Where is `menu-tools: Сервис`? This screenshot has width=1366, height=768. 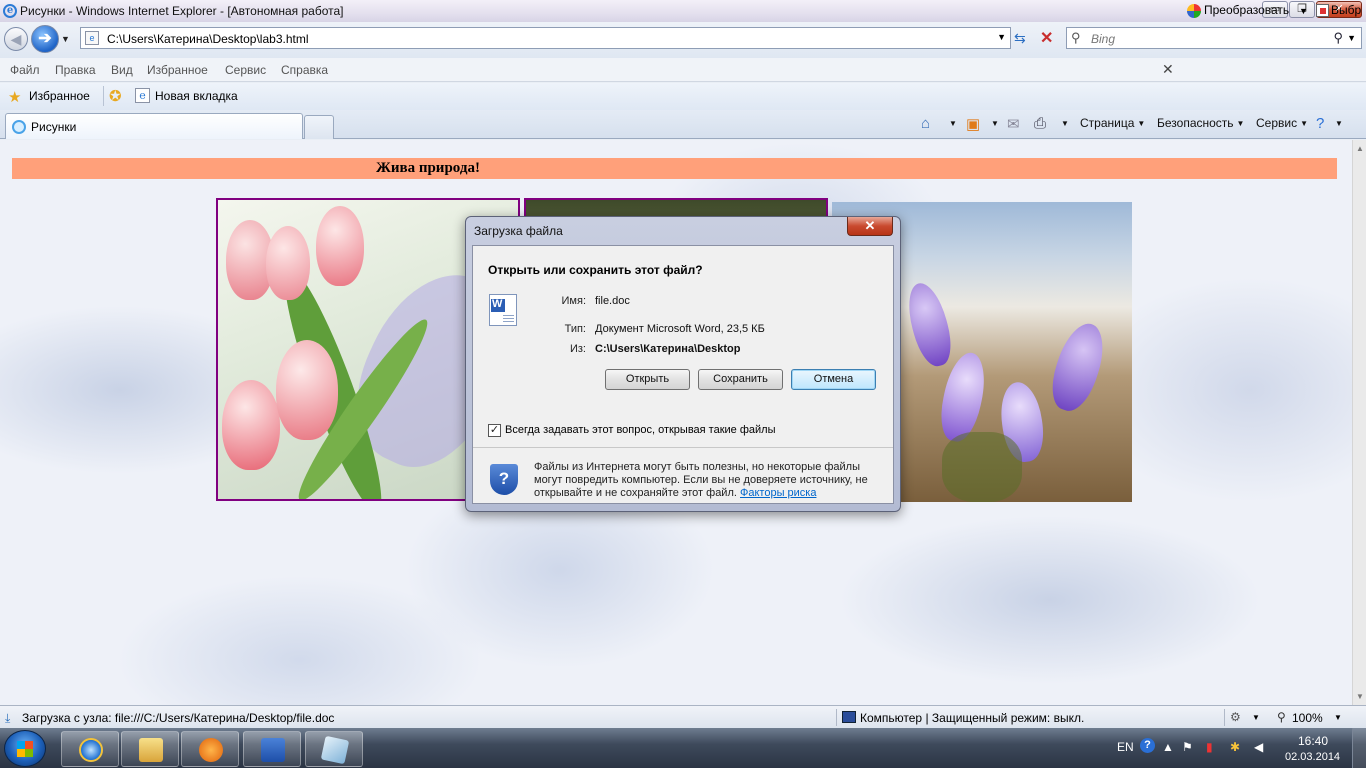
menu-tools: Сервис is located at coordinates (245, 70).